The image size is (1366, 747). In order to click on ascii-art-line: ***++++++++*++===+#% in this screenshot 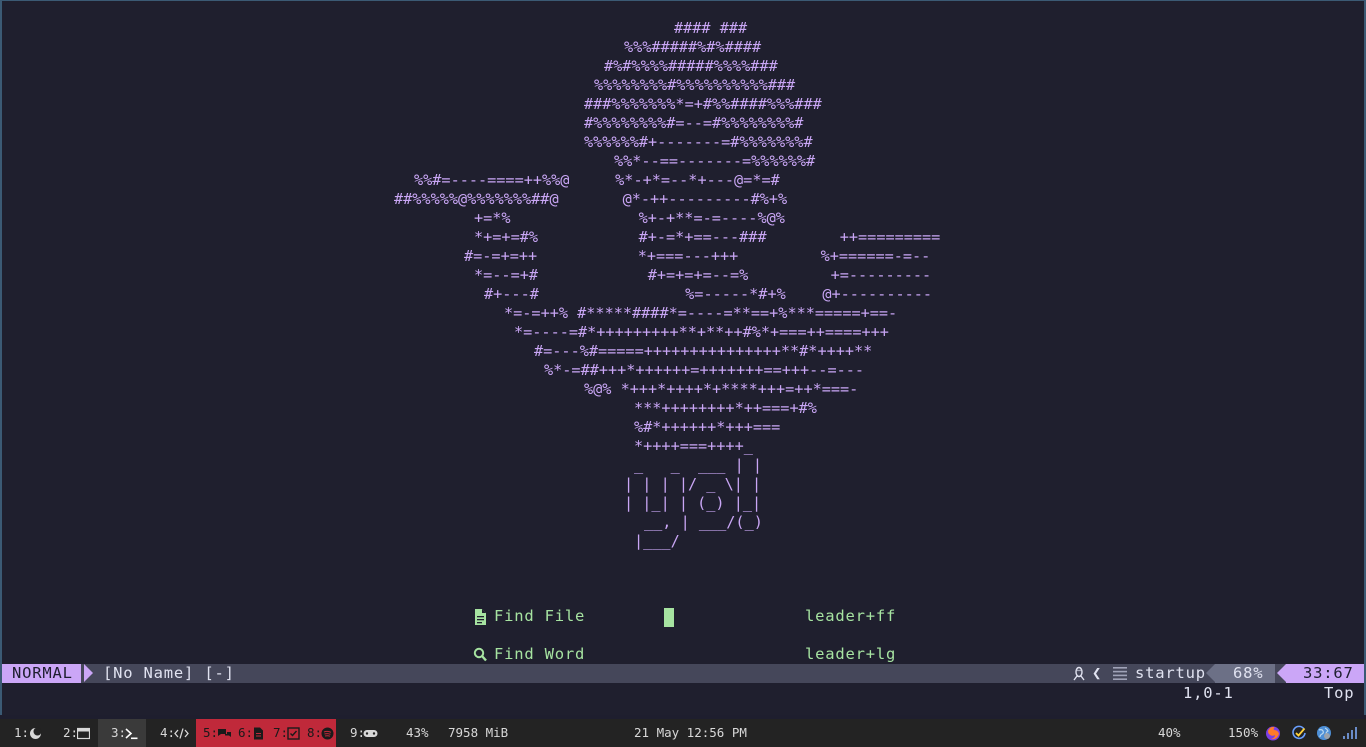, I will do `click(725, 408)`.